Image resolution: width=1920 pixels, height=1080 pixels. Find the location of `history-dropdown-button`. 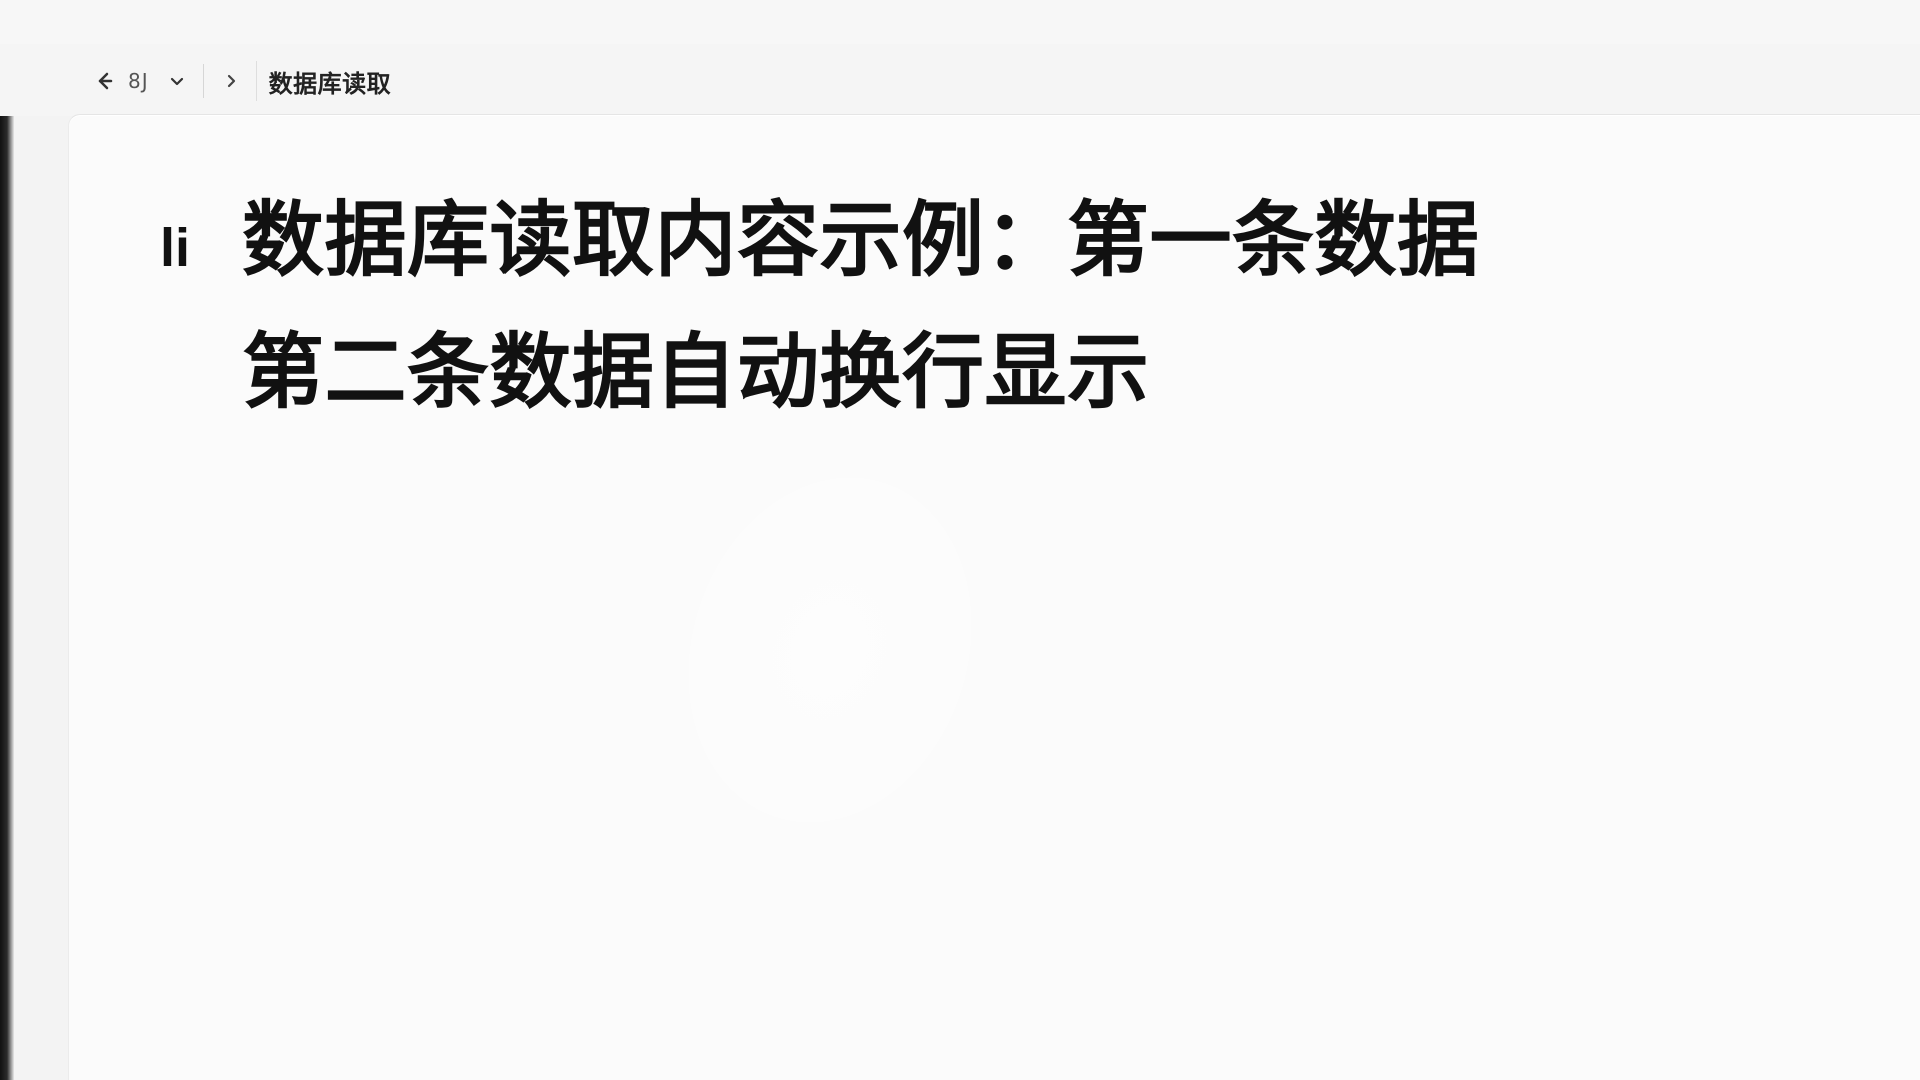

history-dropdown-button is located at coordinates (177, 81).